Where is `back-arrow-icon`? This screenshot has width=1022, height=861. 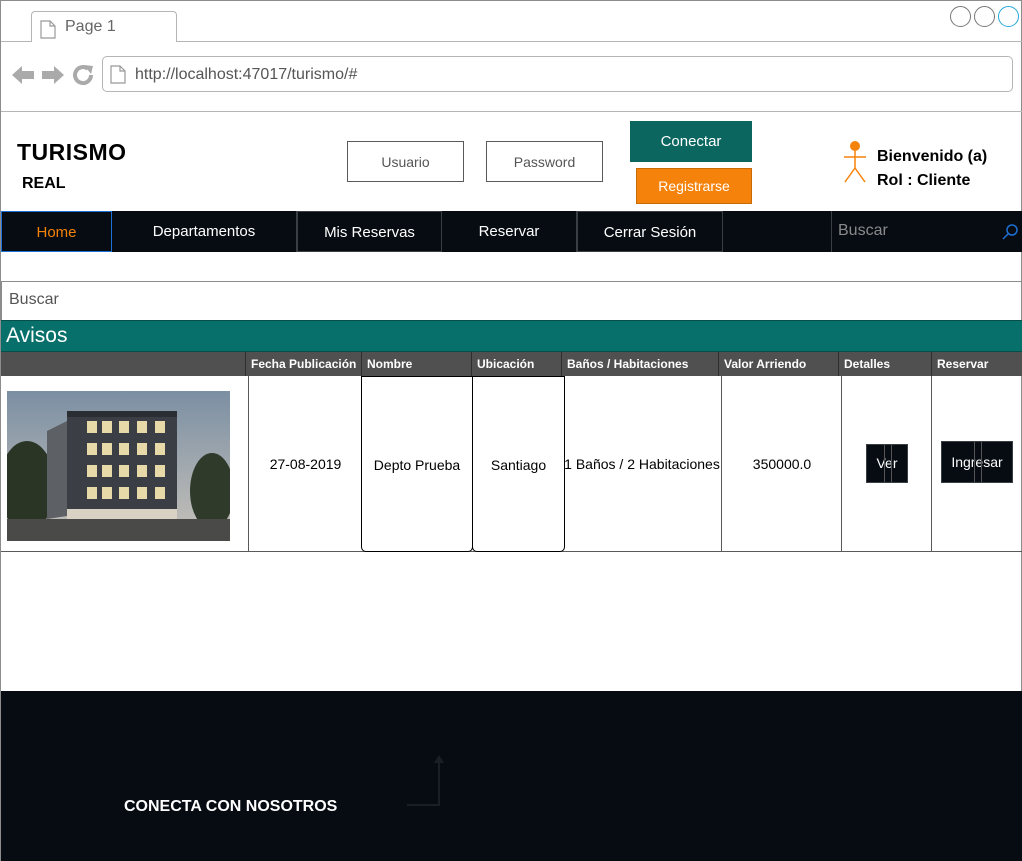 back-arrow-icon is located at coordinates (23, 75).